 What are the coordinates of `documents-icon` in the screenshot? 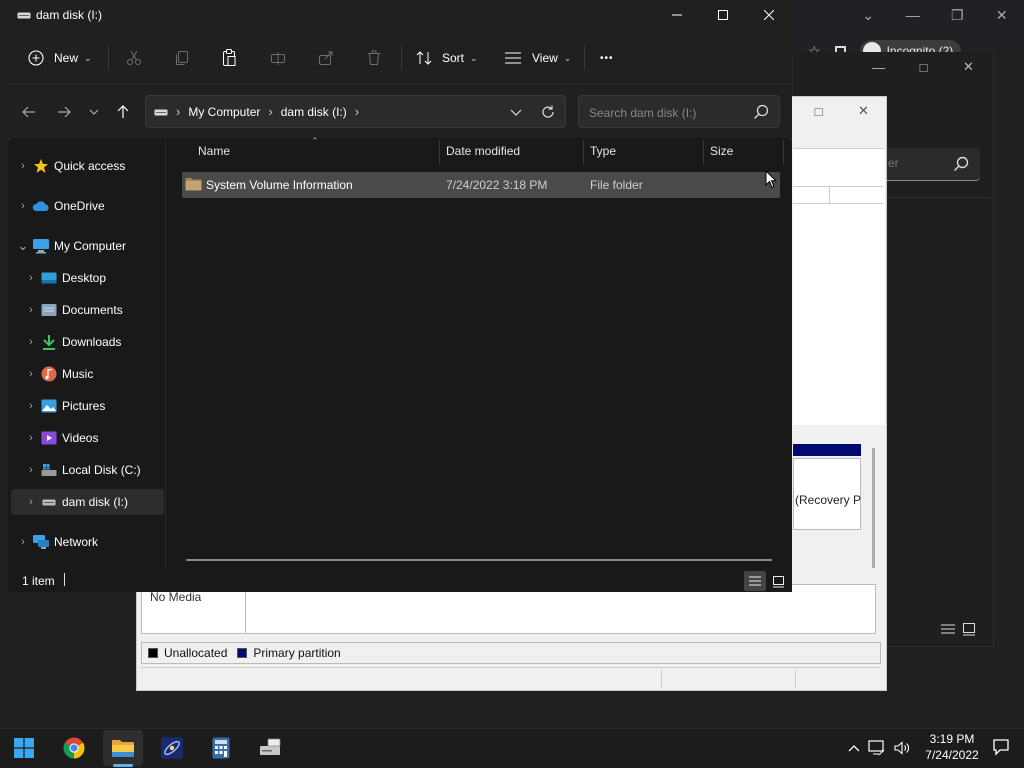 It's located at (49, 310).